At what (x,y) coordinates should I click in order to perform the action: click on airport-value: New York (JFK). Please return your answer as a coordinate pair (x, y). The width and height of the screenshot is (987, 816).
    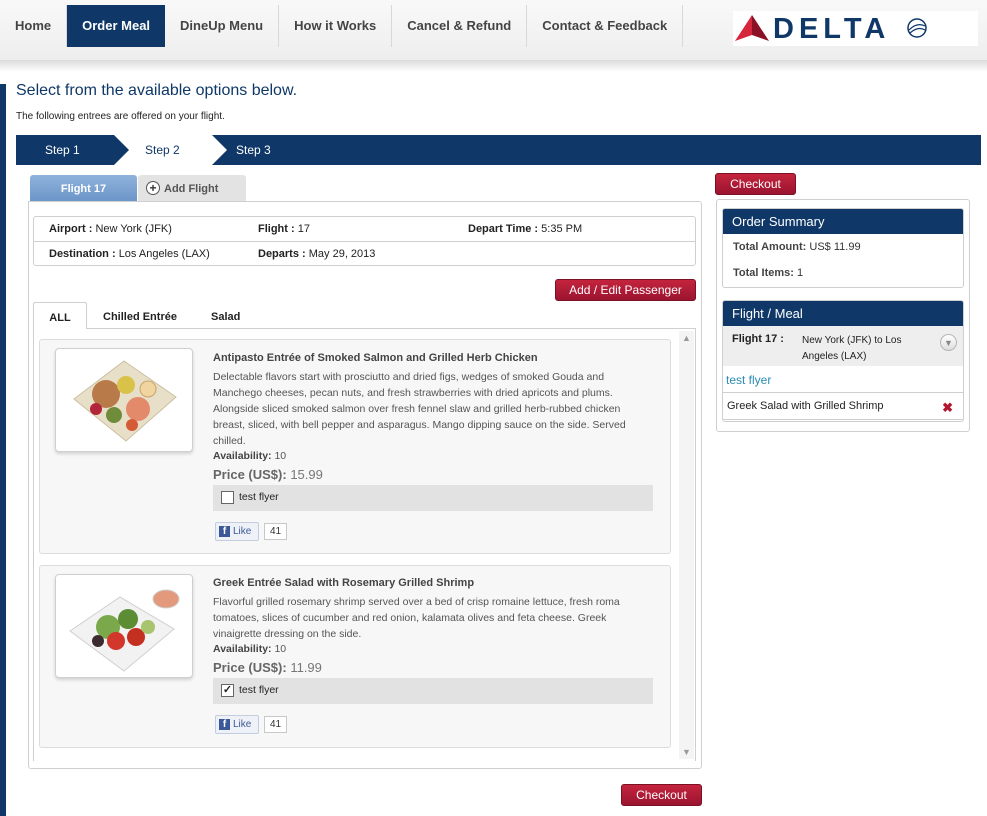
    Looking at the image, I should click on (133, 229).